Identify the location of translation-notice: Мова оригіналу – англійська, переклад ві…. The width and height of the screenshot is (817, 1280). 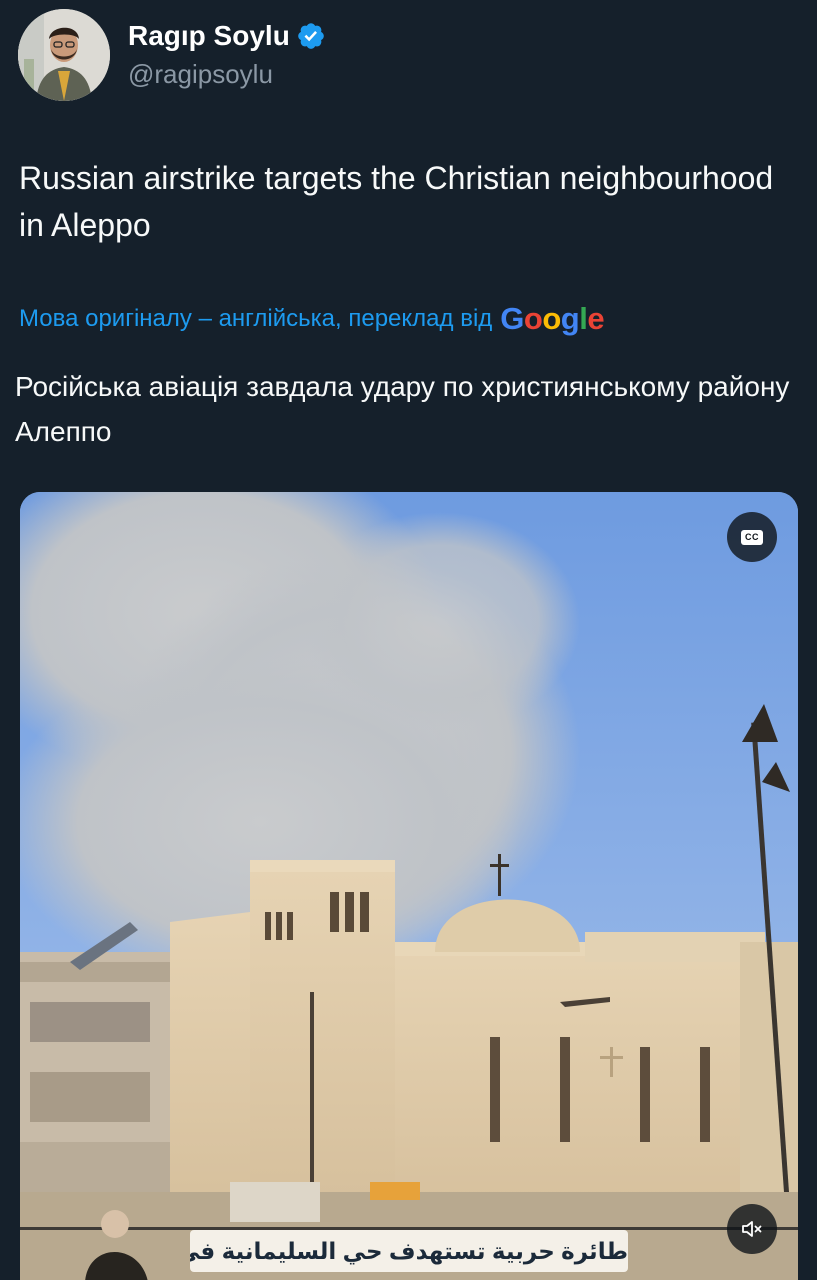
(312, 319).